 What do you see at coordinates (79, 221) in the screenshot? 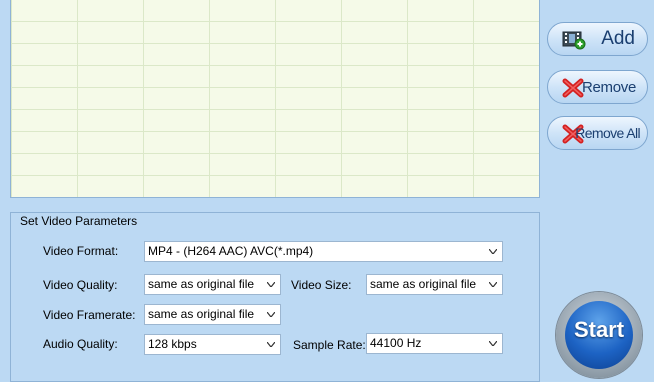
I see `group-title: Set Video Parameters` at bounding box center [79, 221].